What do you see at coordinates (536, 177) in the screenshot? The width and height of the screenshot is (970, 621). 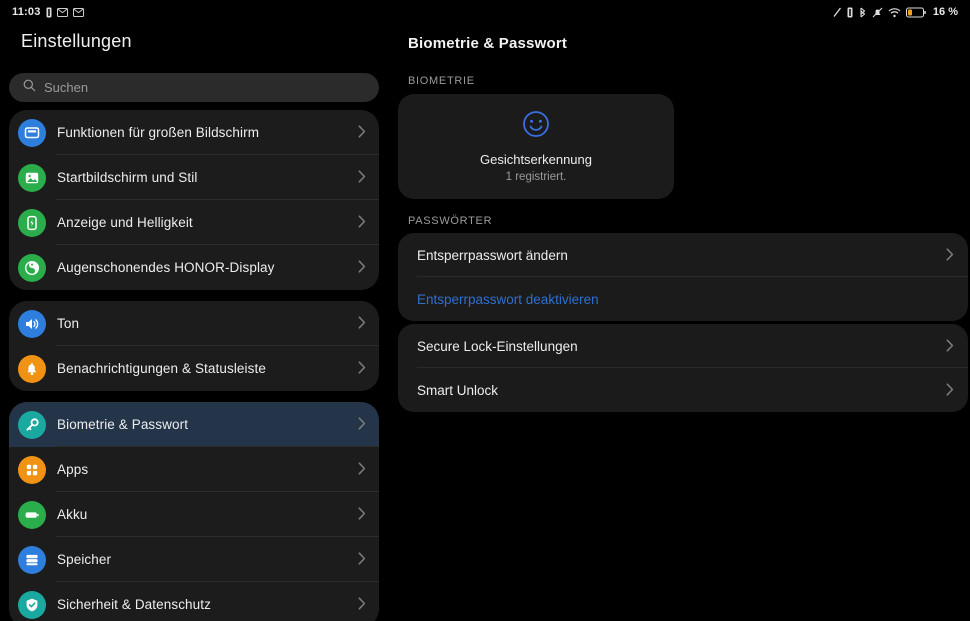 I see `face-recognition-status: 1 registriert.` at bounding box center [536, 177].